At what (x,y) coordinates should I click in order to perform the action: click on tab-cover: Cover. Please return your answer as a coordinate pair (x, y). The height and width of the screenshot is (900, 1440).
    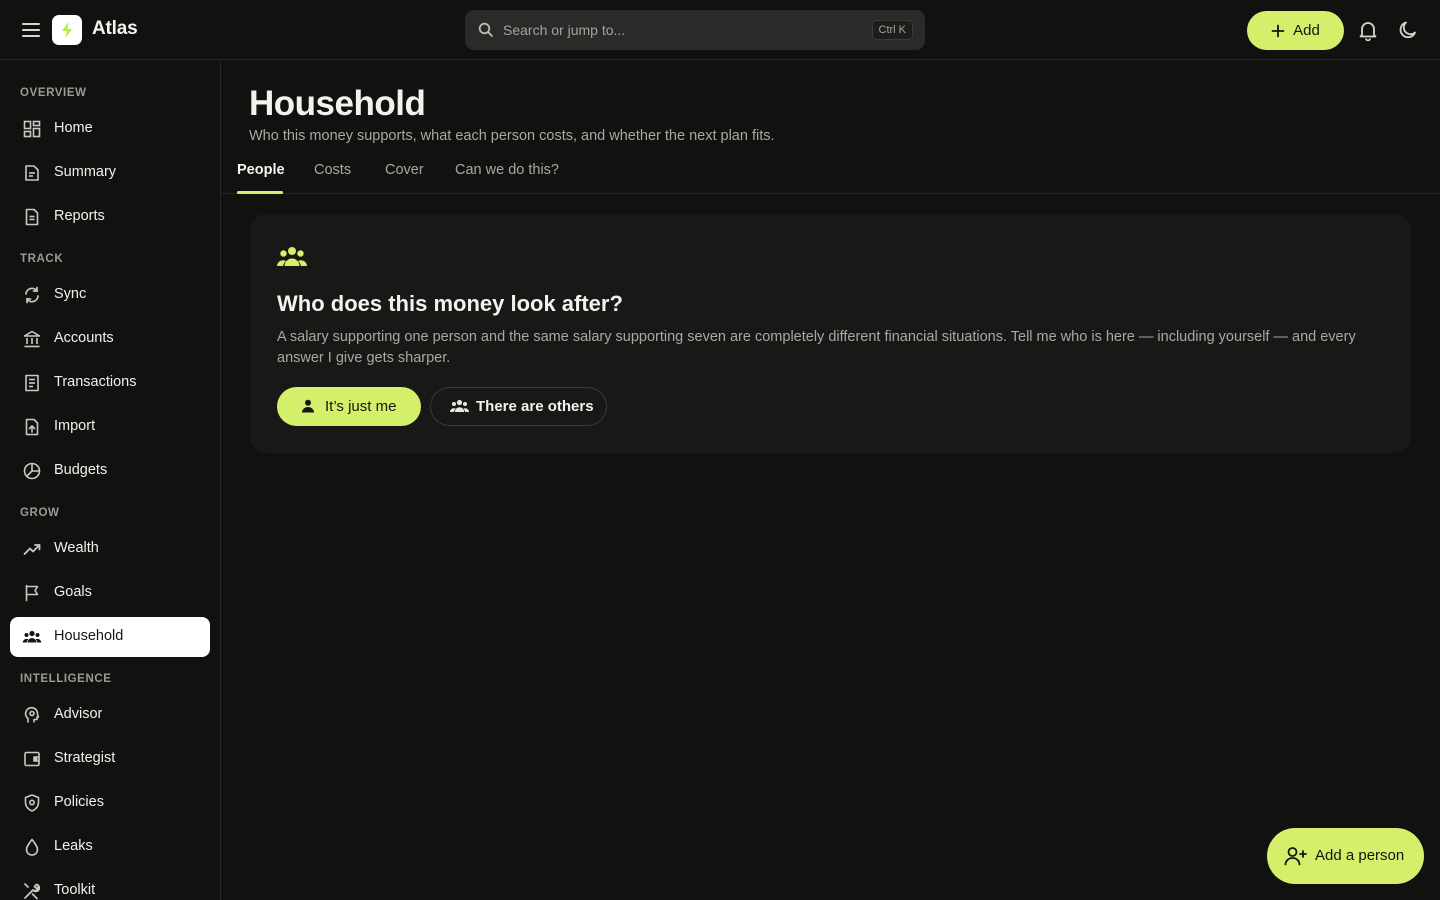
    Looking at the image, I should click on (404, 170).